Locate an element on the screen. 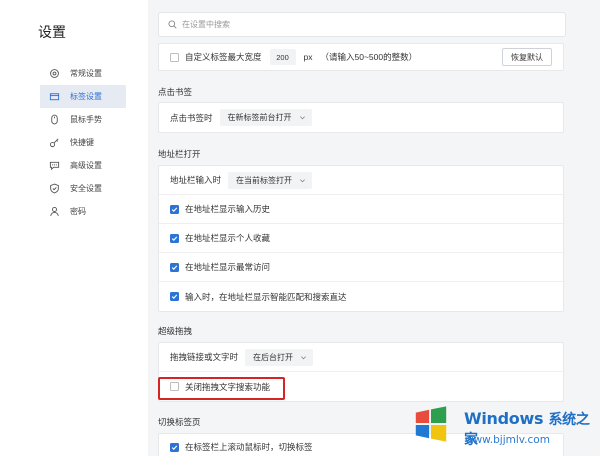 This screenshot has width=600, height=456. super-drag-open-select: 在后台打开 is located at coordinates (279, 357).